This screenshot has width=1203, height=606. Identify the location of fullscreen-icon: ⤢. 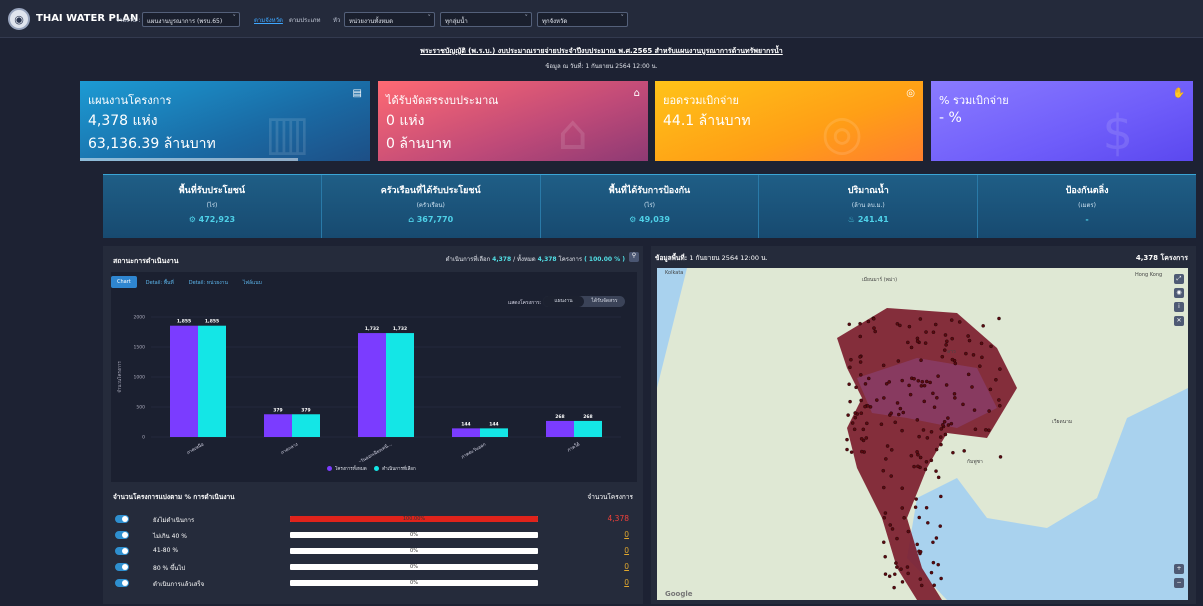
(1179, 279).